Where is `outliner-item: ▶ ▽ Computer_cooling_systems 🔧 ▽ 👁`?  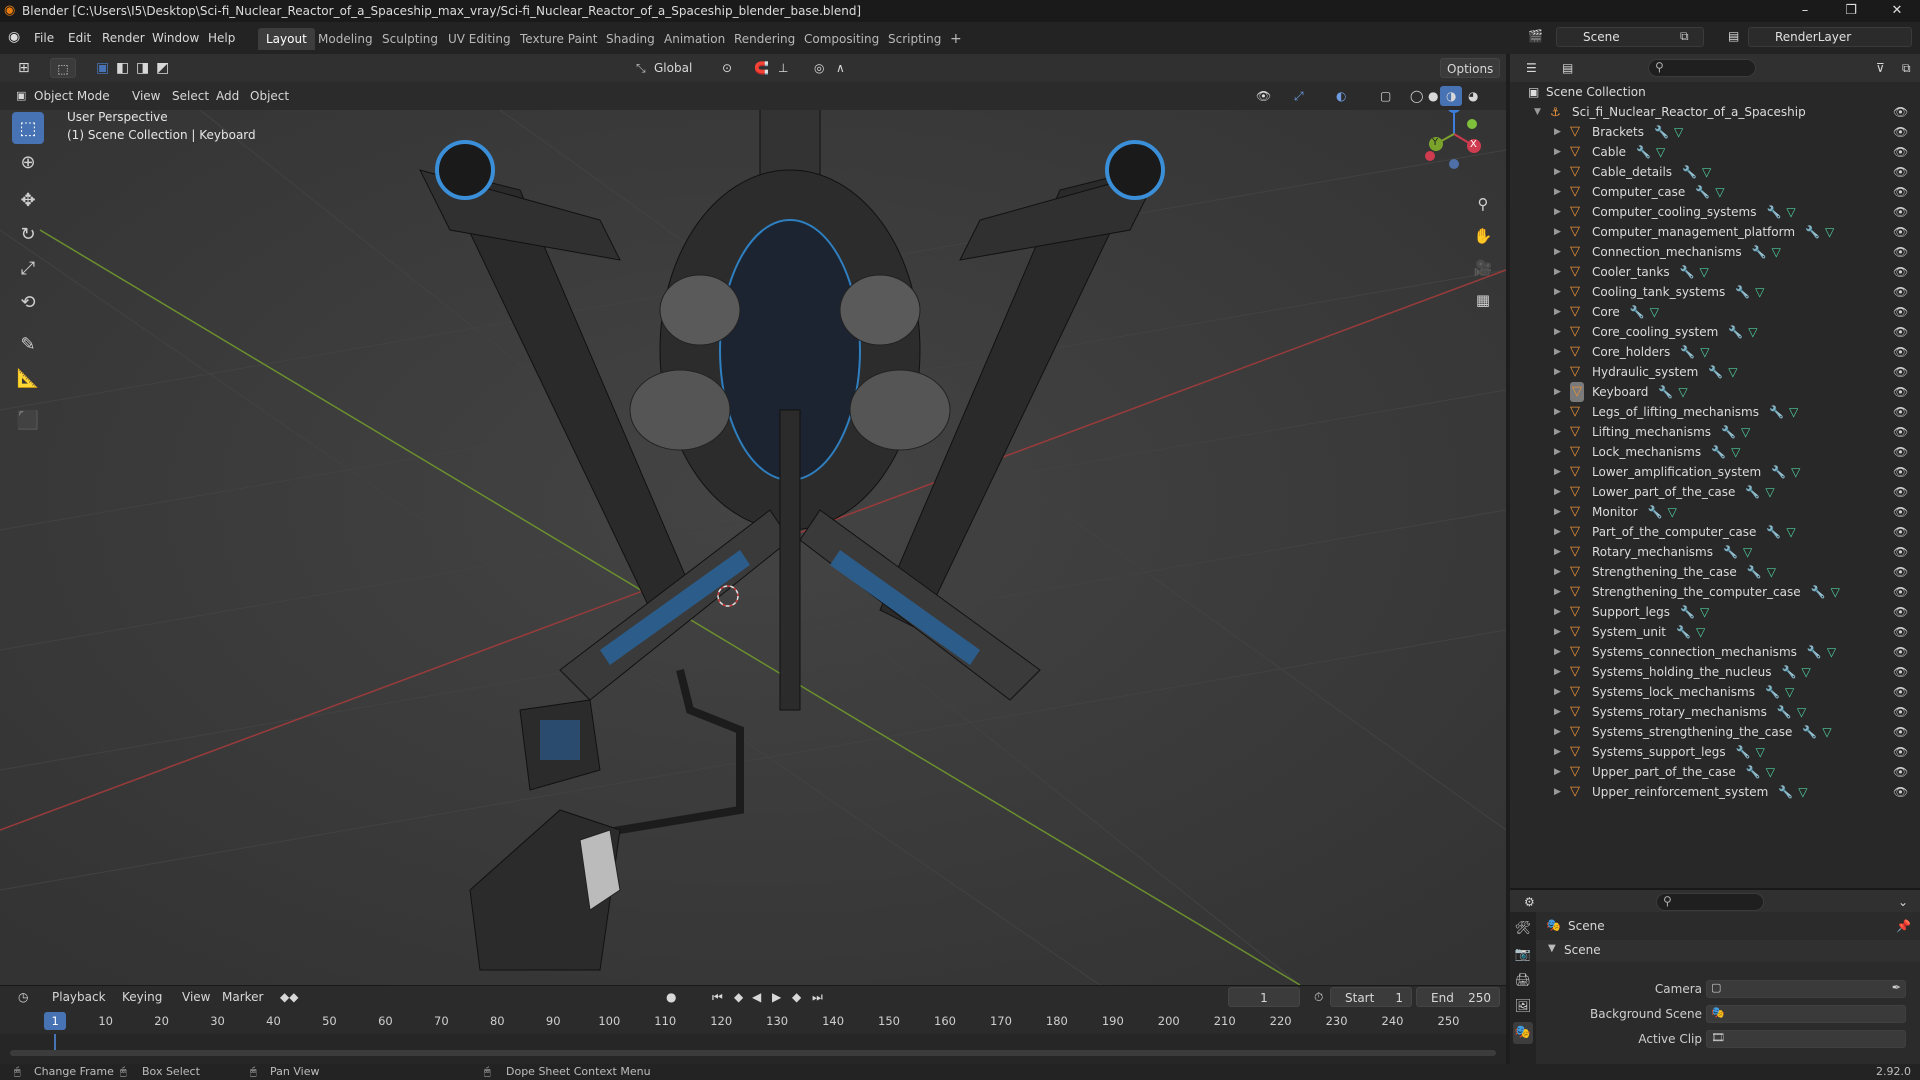
outliner-item: ▶ ▽ Computer_cooling_systems 🔧 ▽ 👁 is located at coordinates (1715, 212).